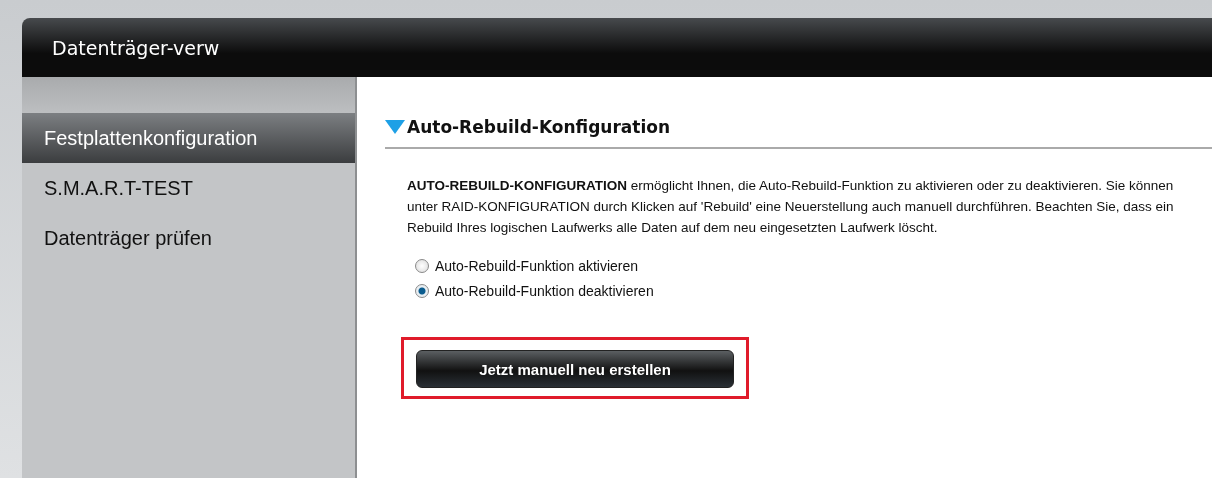  I want to click on window-title: Datenträger-verw, so click(136, 47).